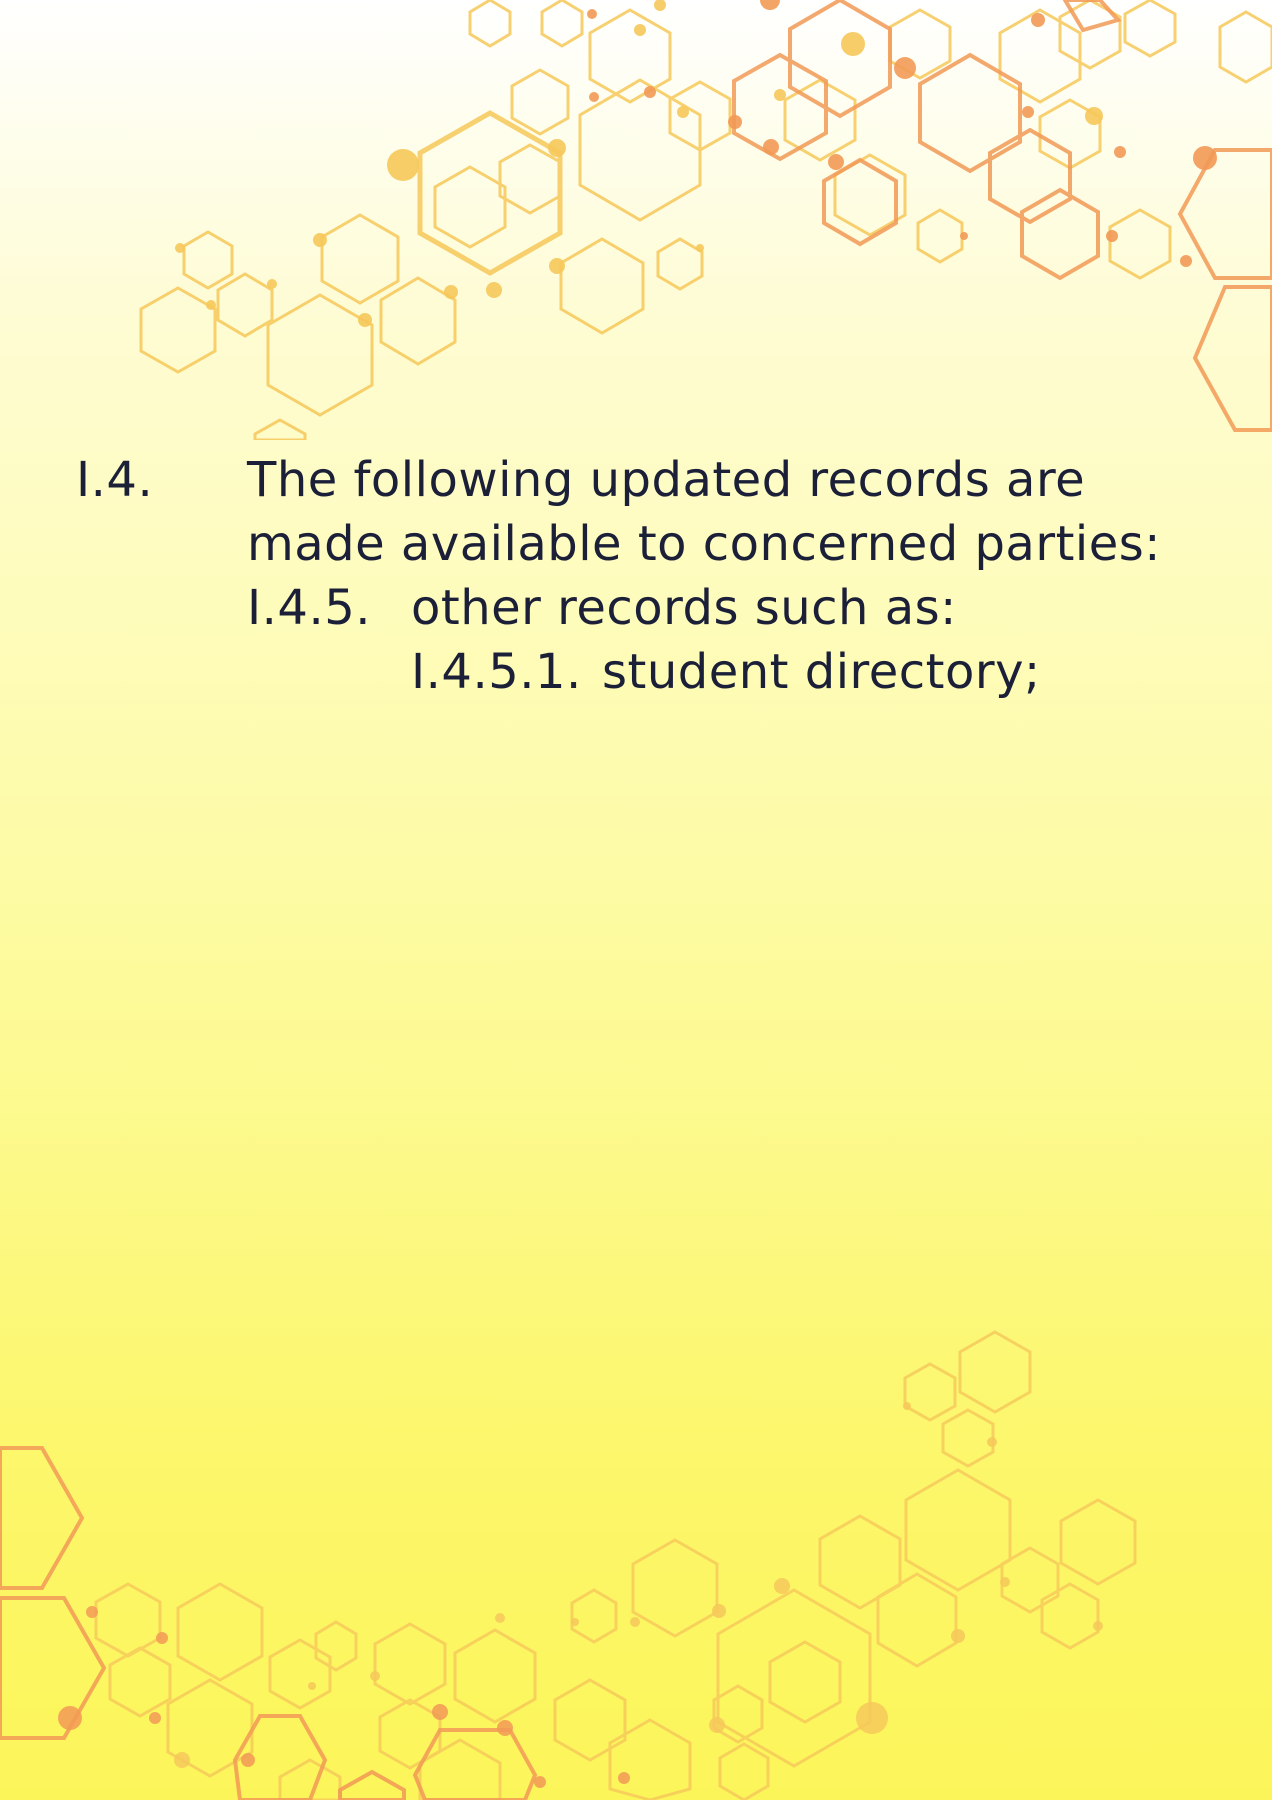 Image resolution: width=1272 pixels, height=1800 pixels. I want to click on subsection-text: other records such as:, so click(684, 608).